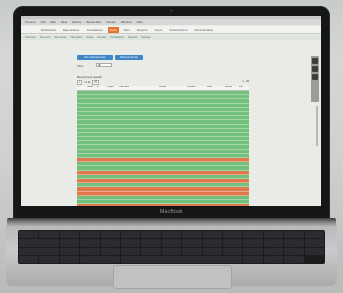 This screenshot has height=293, width=343. What do you see at coordinates (81, 88) in the screenshot?
I see `column-header: #` at bounding box center [81, 88].